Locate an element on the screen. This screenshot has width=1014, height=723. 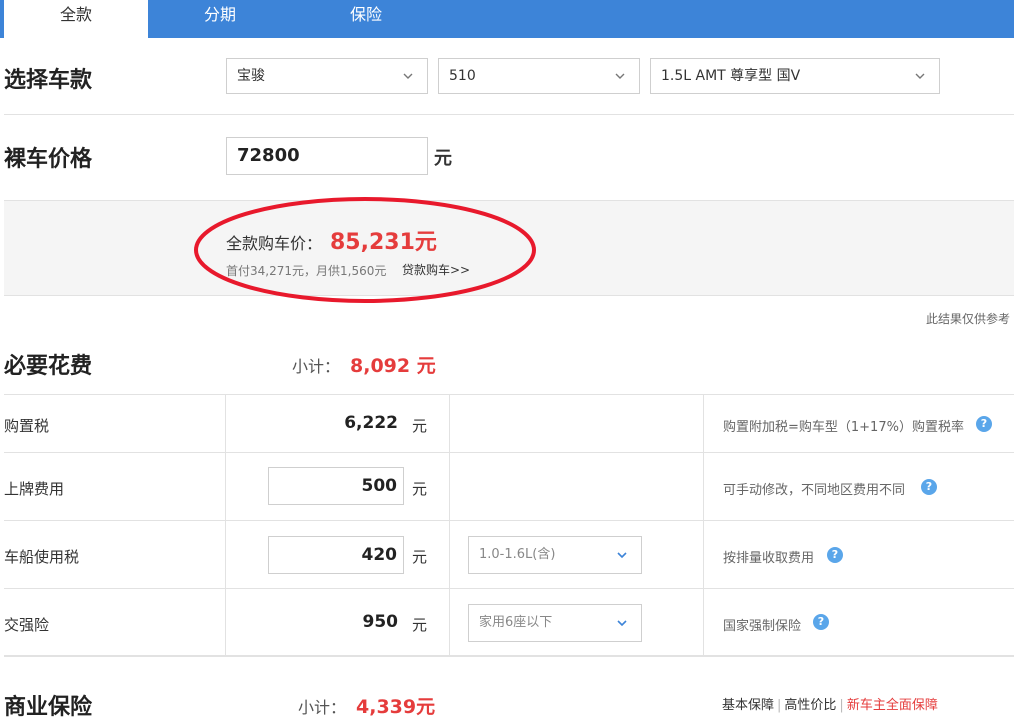
necessary-subtotal-value: 8,092 元 is located at coordinates (393, 366).